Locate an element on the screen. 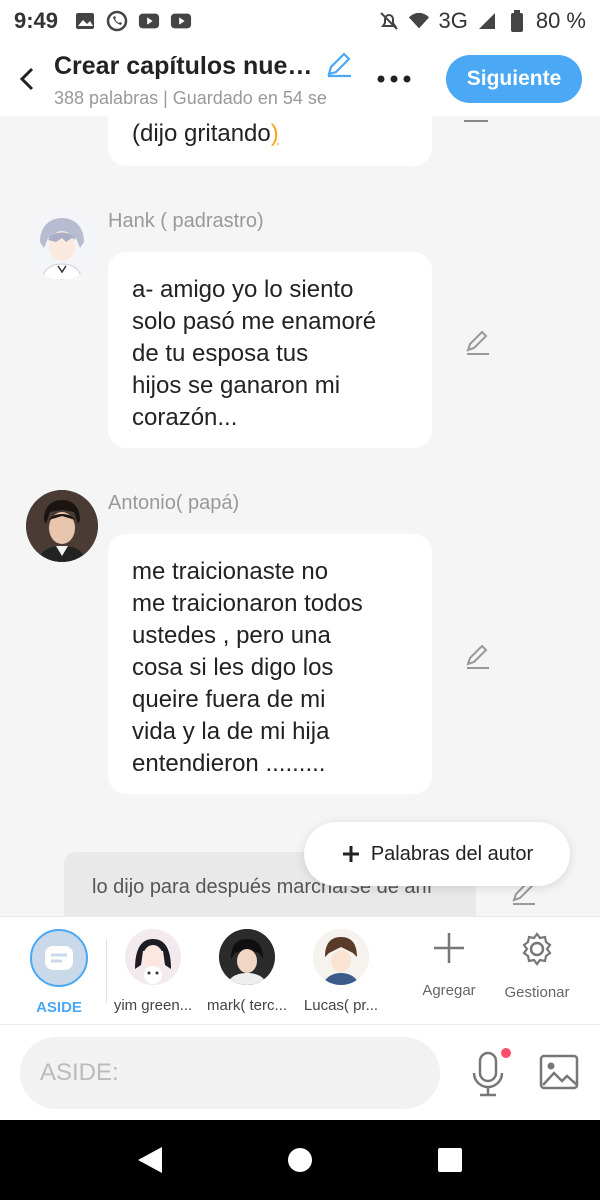 The height and width of the screenshot is (1200, 600). status-time: 9:49 is located at coordinates (36, 20).